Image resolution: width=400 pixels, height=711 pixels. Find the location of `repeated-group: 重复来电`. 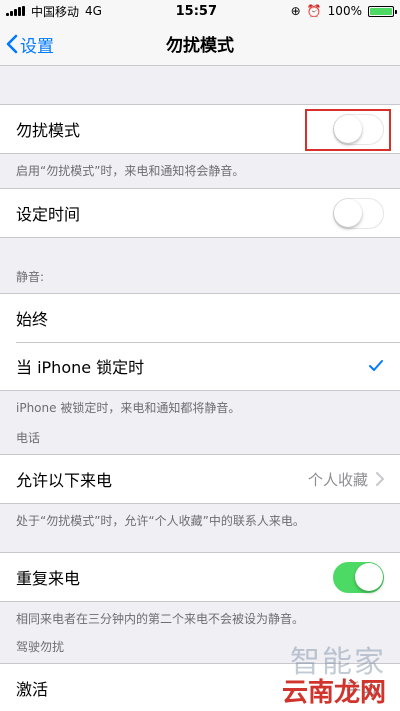

repeated-group: 重复来电 is located at coordinates (200, 577).